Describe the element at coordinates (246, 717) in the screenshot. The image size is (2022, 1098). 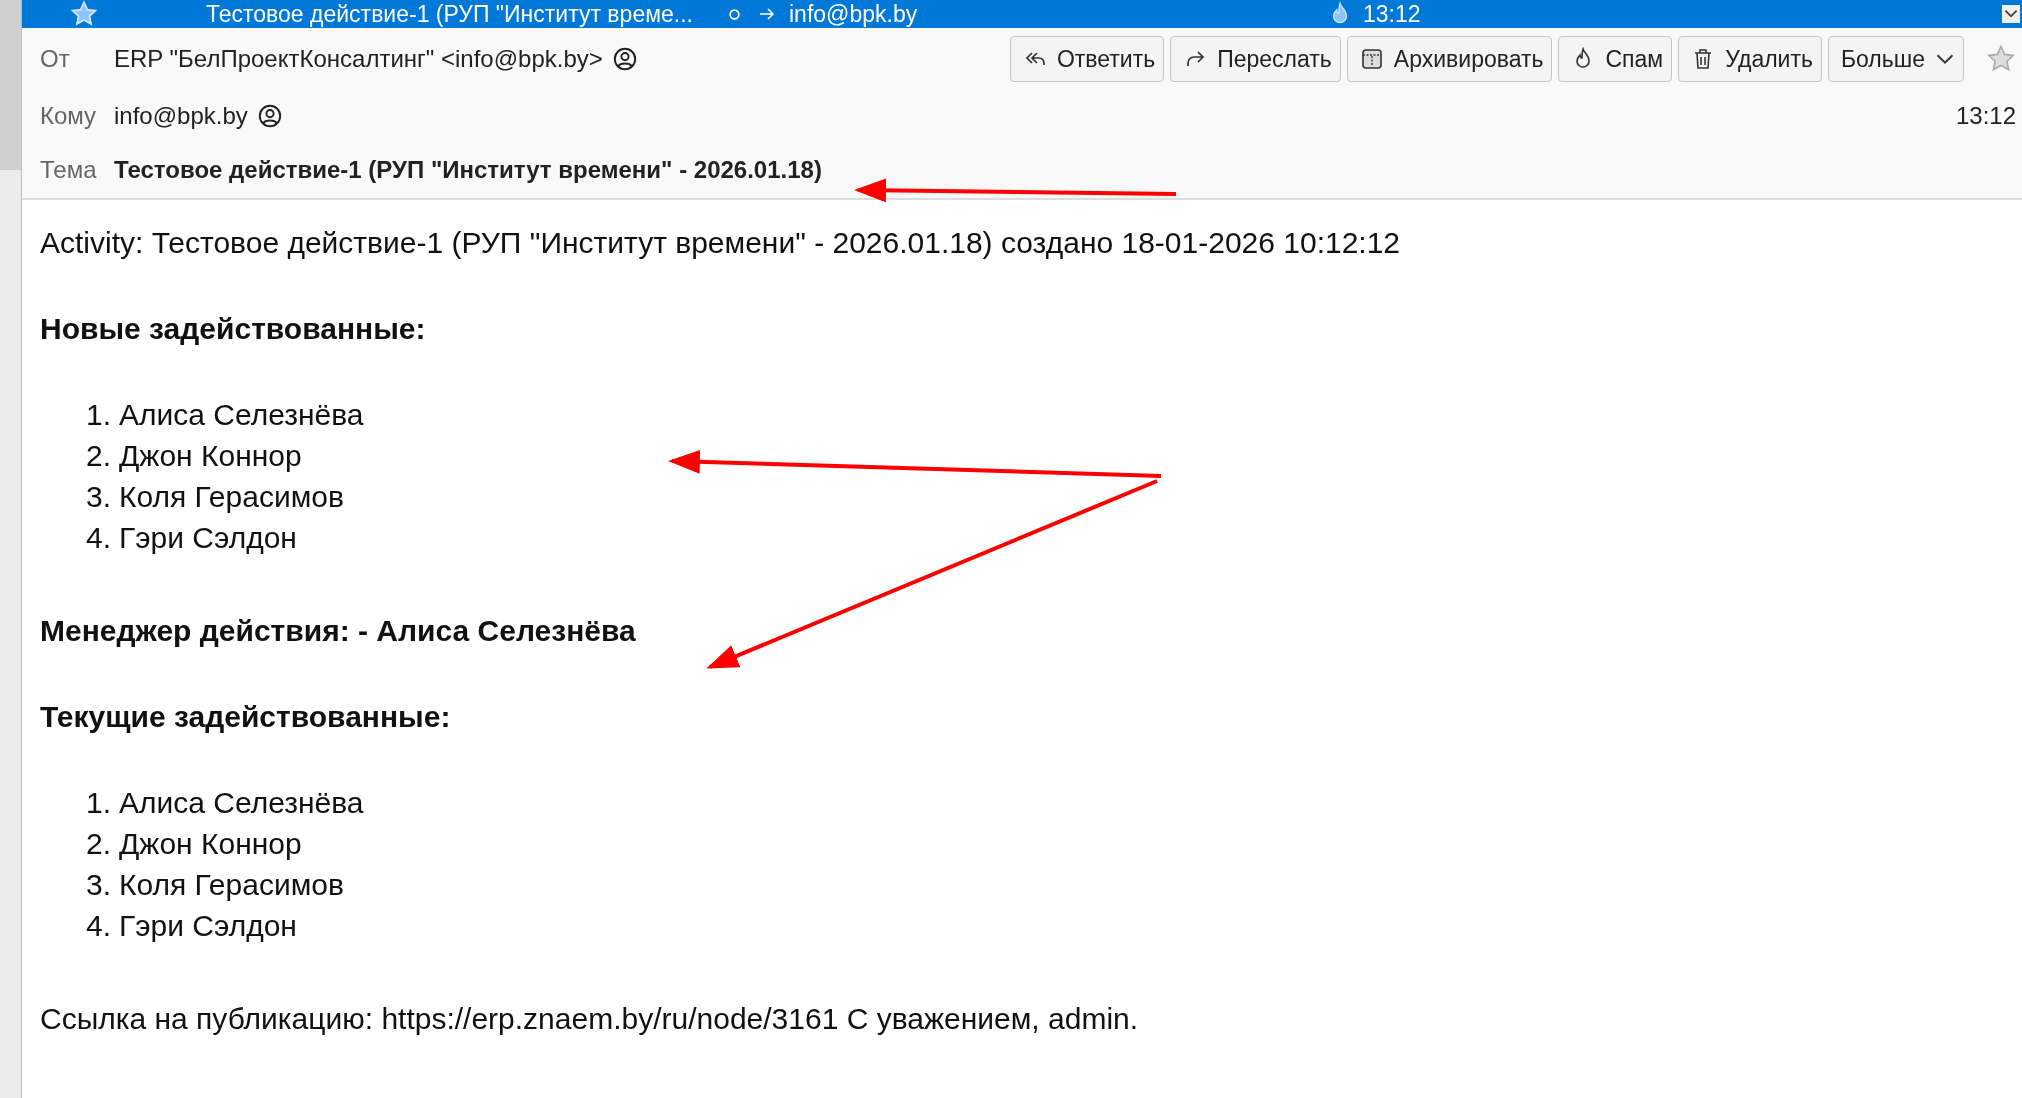
I see `body-heading: Текущие задействованные:` at that location.